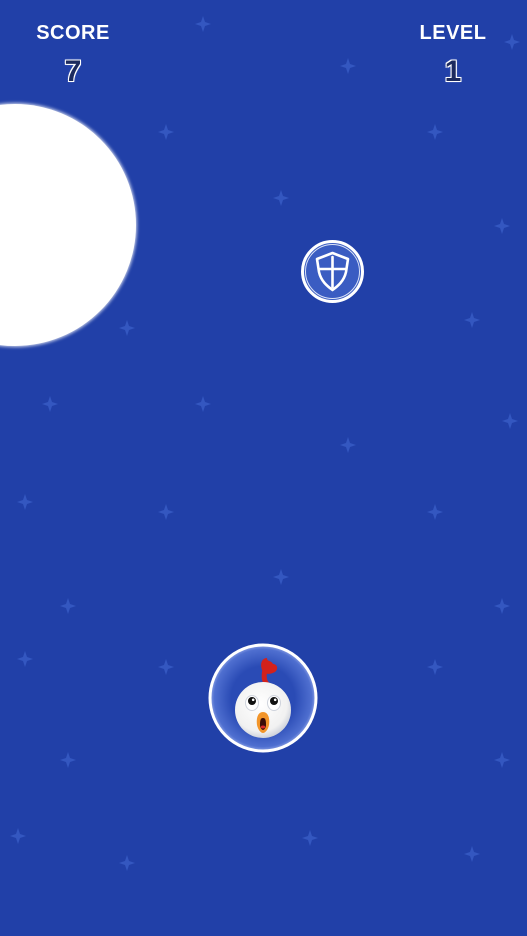  What do you see at coordinates (453, 71) in the screenshot?
I see `level-value: 1` at bounding box center [453, 71].